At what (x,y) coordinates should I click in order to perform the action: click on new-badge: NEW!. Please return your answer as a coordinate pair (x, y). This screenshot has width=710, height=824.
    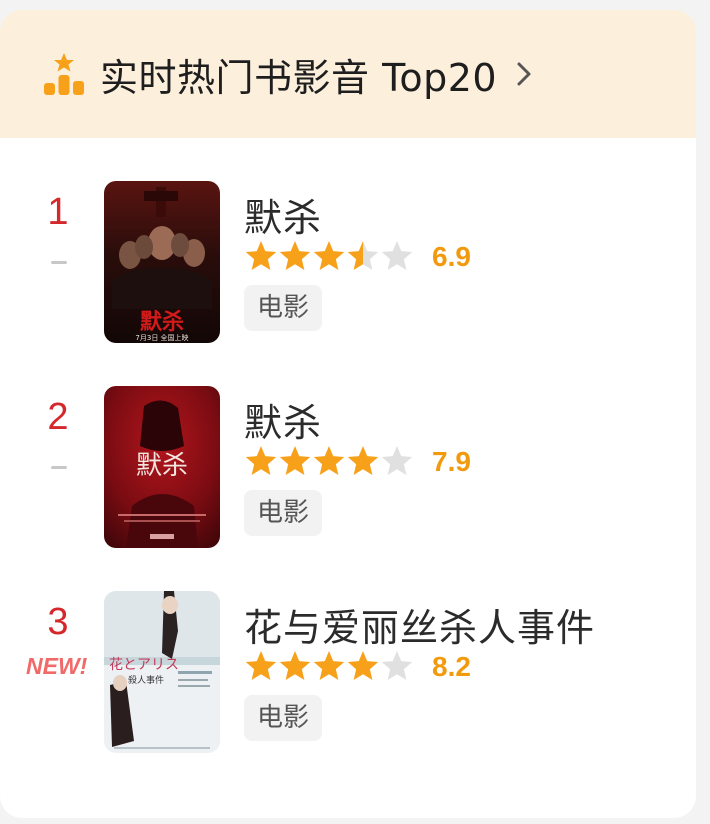
    Looking at the image, I should click on (57, 666).